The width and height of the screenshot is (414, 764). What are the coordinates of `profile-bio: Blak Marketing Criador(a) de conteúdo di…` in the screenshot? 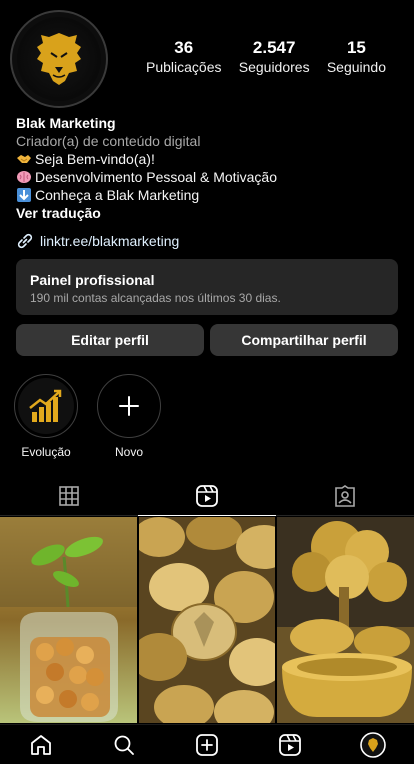 It's located at (211, 168).